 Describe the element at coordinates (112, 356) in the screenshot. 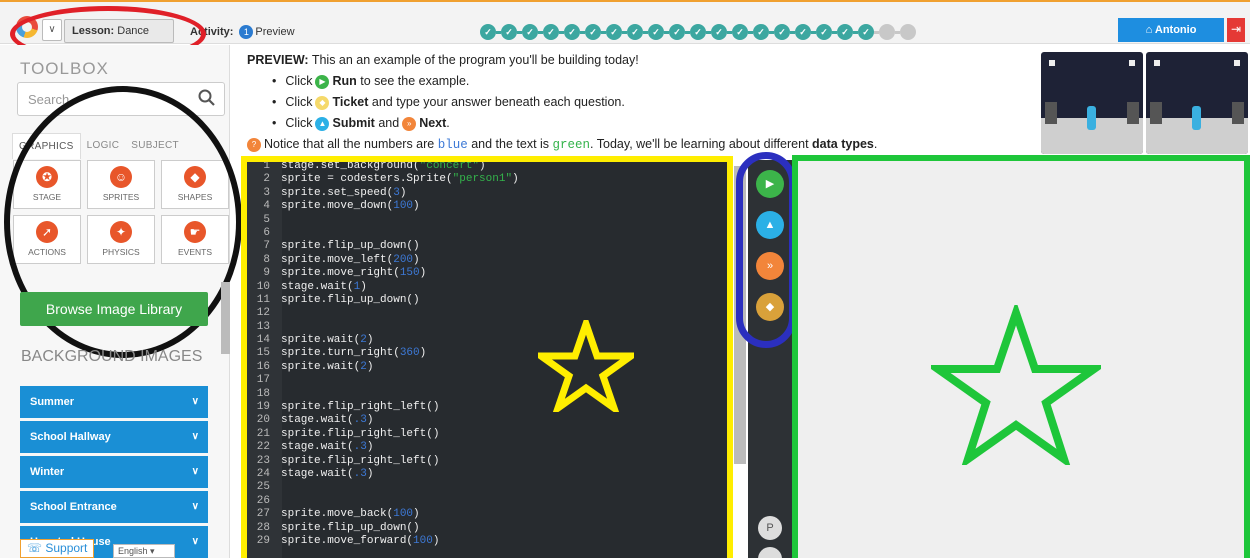

I see `background-images-title: BACKGROUND IMAGES` at that location.